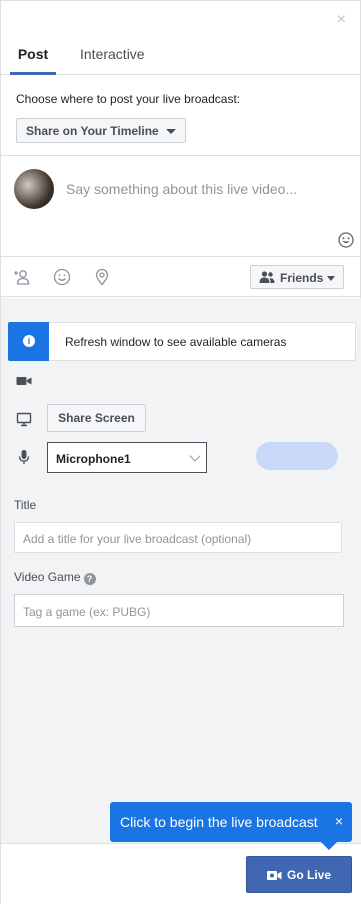 This screenshot has height=904, width=361. Describe the element at coordinates (102, 277) in the screenshot. I see `location-pin-icon` at that location.